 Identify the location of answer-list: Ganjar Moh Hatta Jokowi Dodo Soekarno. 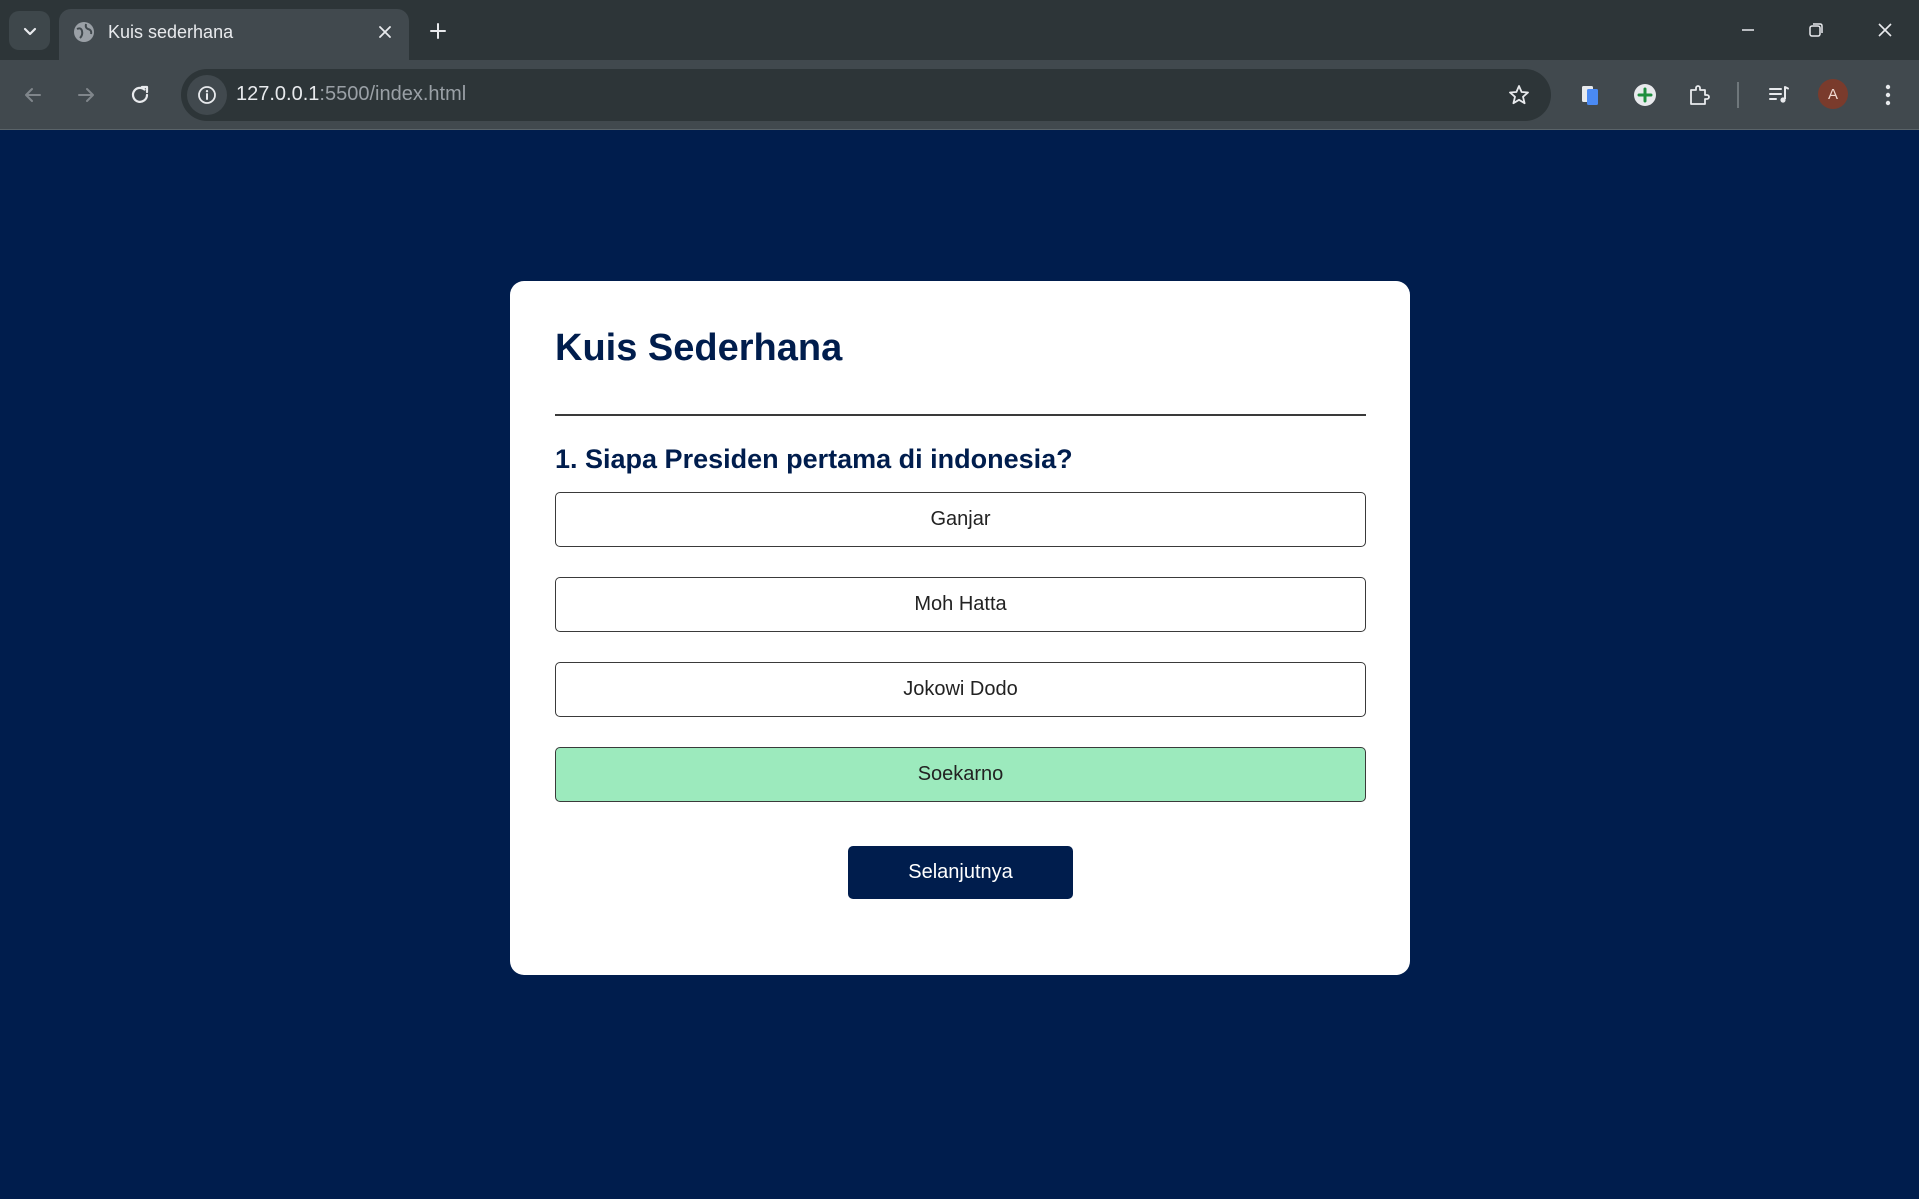
(960, 662).